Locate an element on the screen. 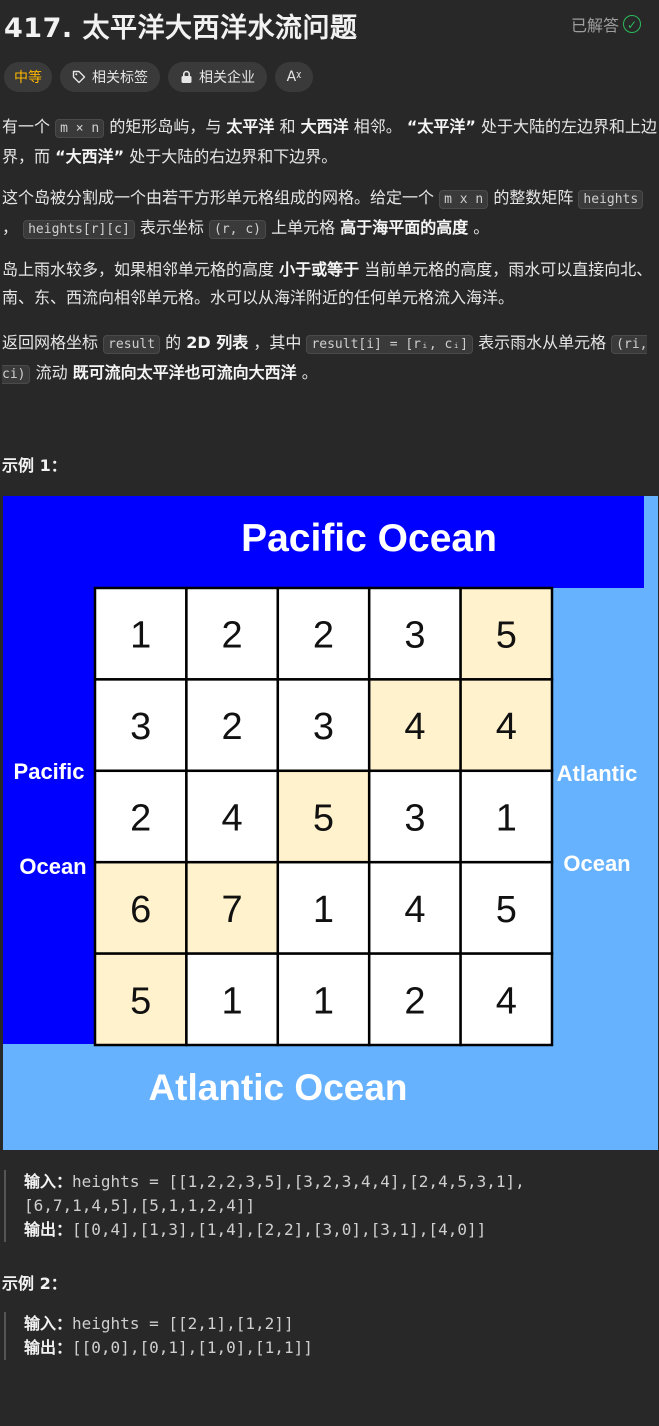  text: 上单元格 is located at coordinates (303, 227).